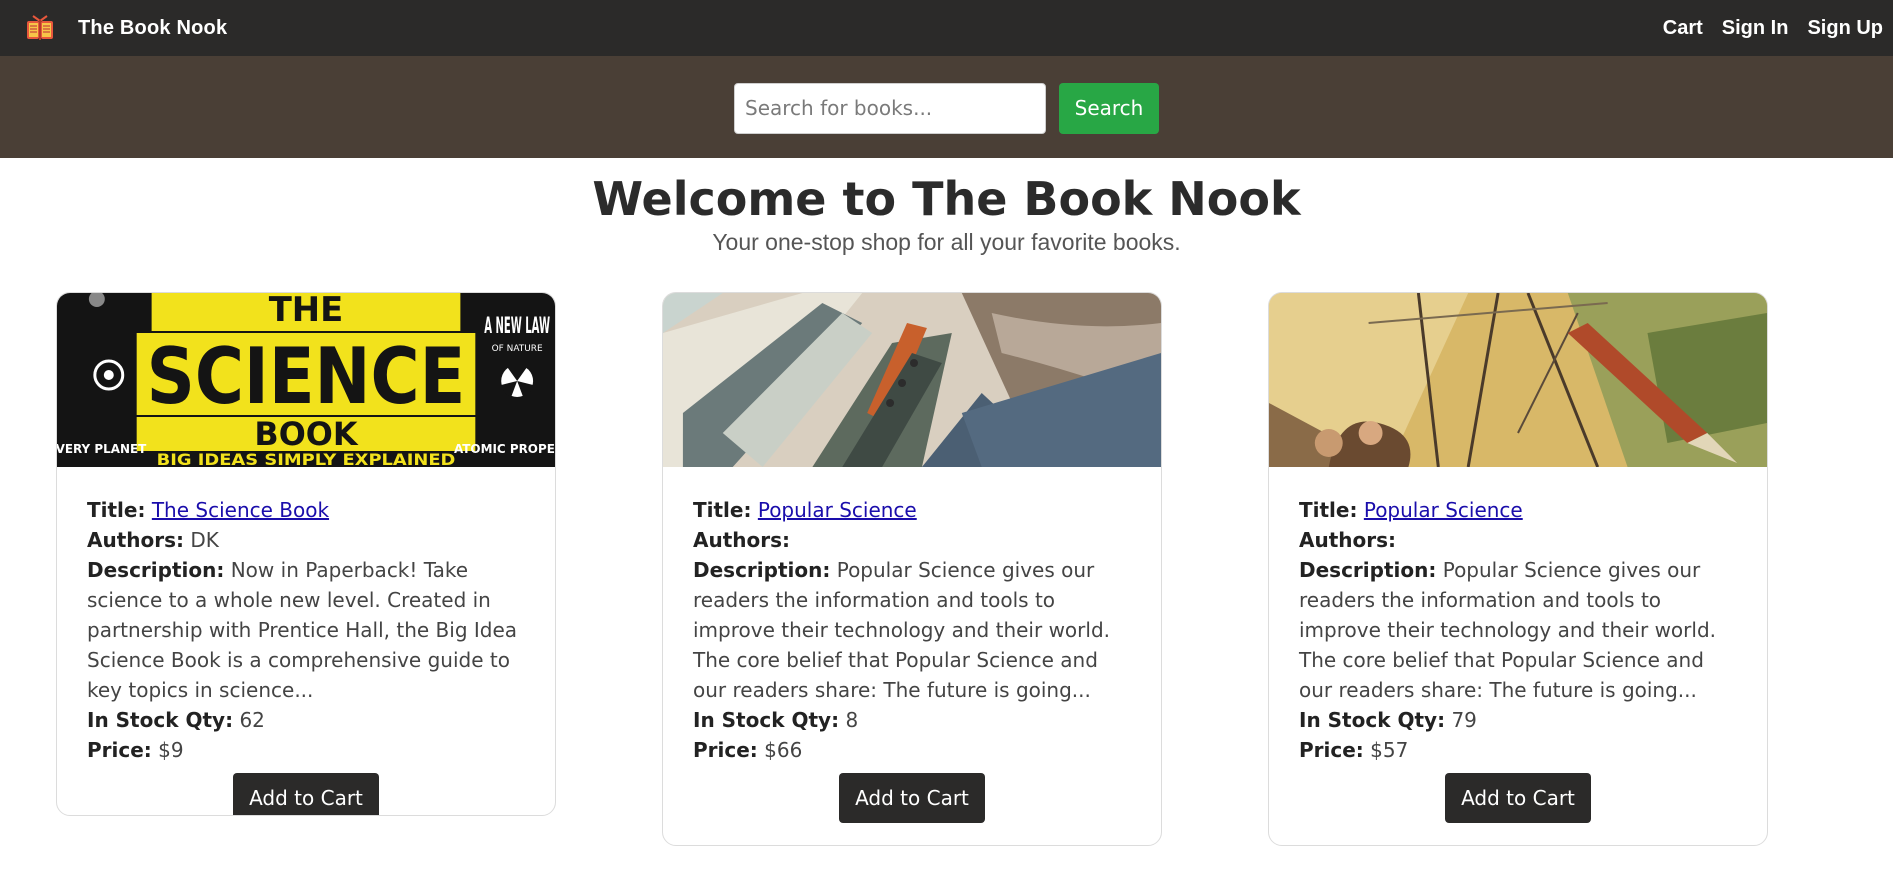 The width and height of the screenshot is (1893, 878). Describe the element at coordinates (240, 510) in the screenshot. I see `book-title-link: The Science Book` at that location.